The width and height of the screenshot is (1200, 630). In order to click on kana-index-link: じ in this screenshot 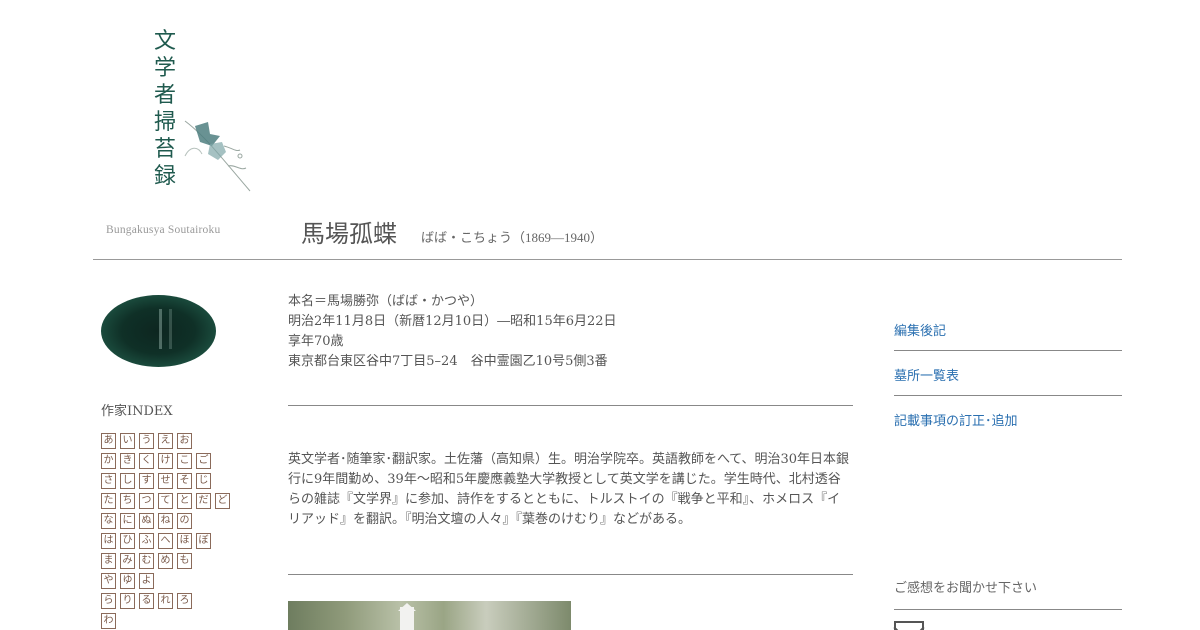, I will do `click(203, 481)`.